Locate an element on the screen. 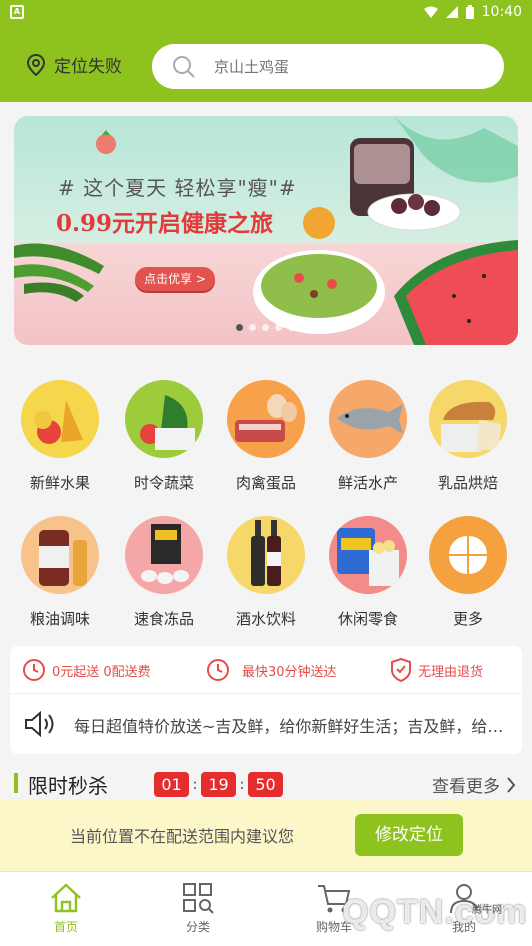  wifi-icon is located at coordinates (430, 12).